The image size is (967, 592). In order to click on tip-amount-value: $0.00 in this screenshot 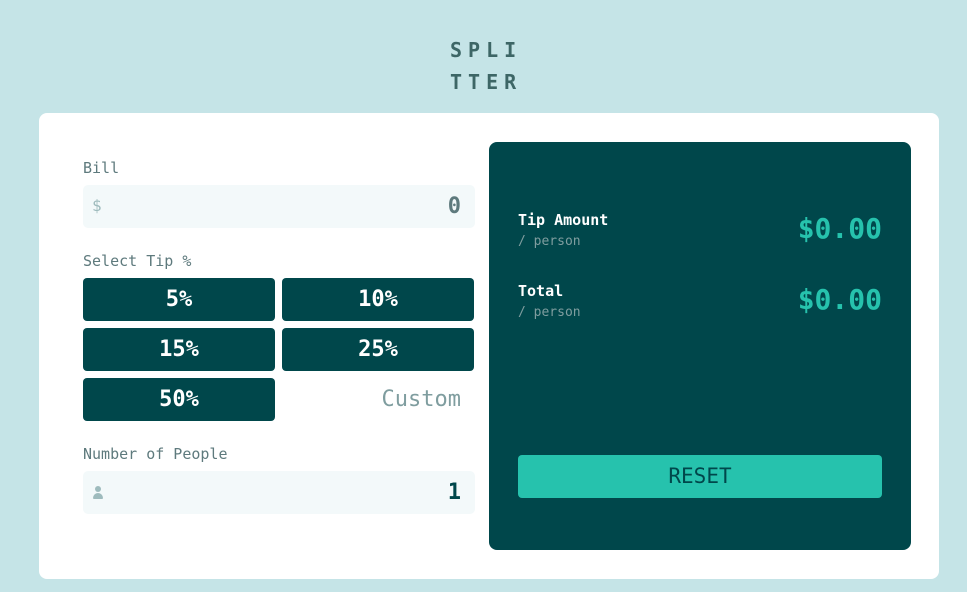, I will do `click(839, 228)`.